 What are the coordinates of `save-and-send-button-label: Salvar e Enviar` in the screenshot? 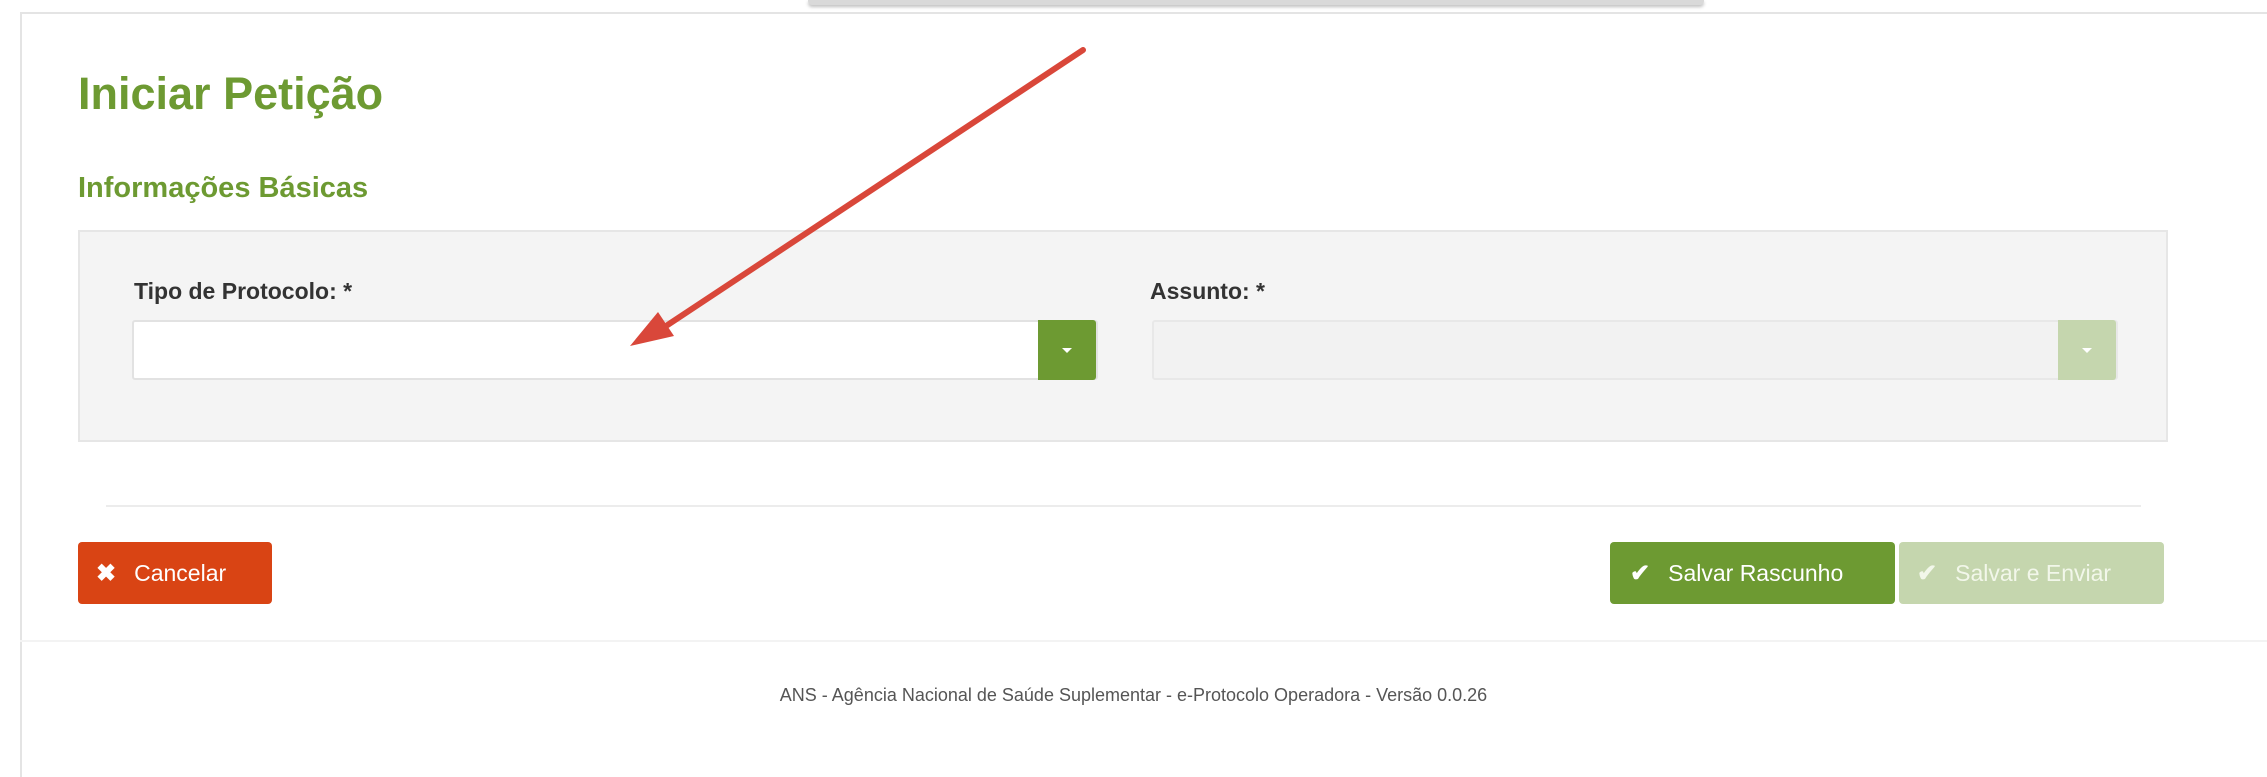 It's located at (2033, 572).